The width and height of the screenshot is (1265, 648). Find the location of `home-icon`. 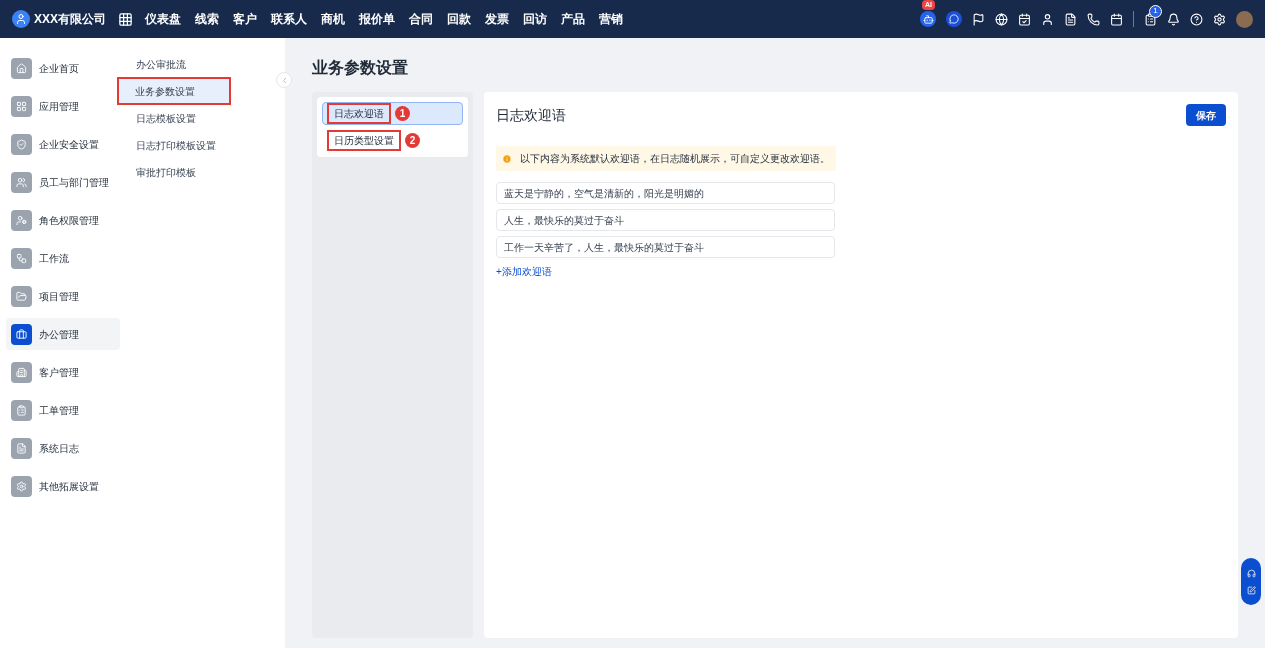

home-icon is located at coordinates (21, 68).